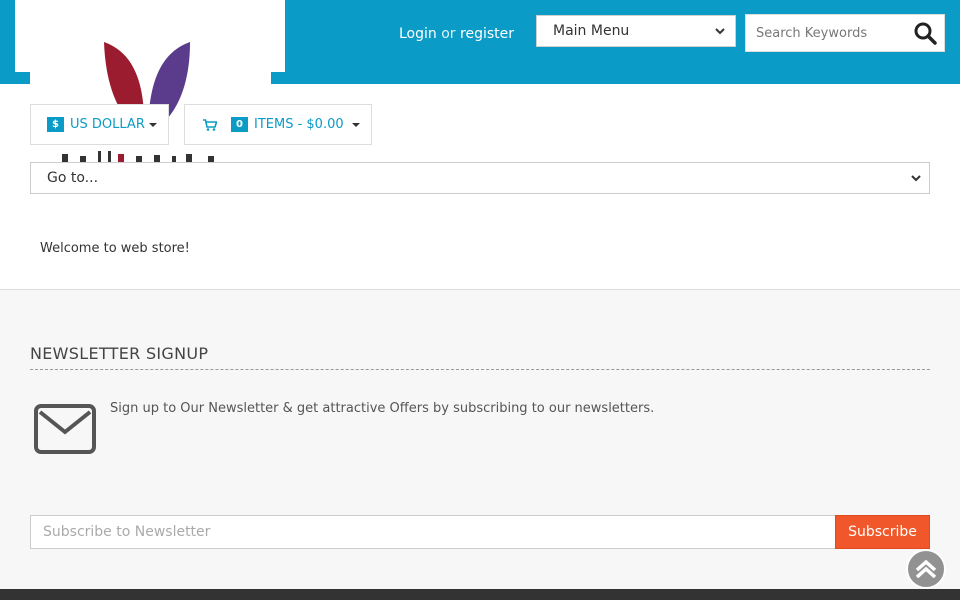 The image size is (960, 600). I want to click on newsletter-title: NEWSLETTER SIGNUP, so click(119, 353).